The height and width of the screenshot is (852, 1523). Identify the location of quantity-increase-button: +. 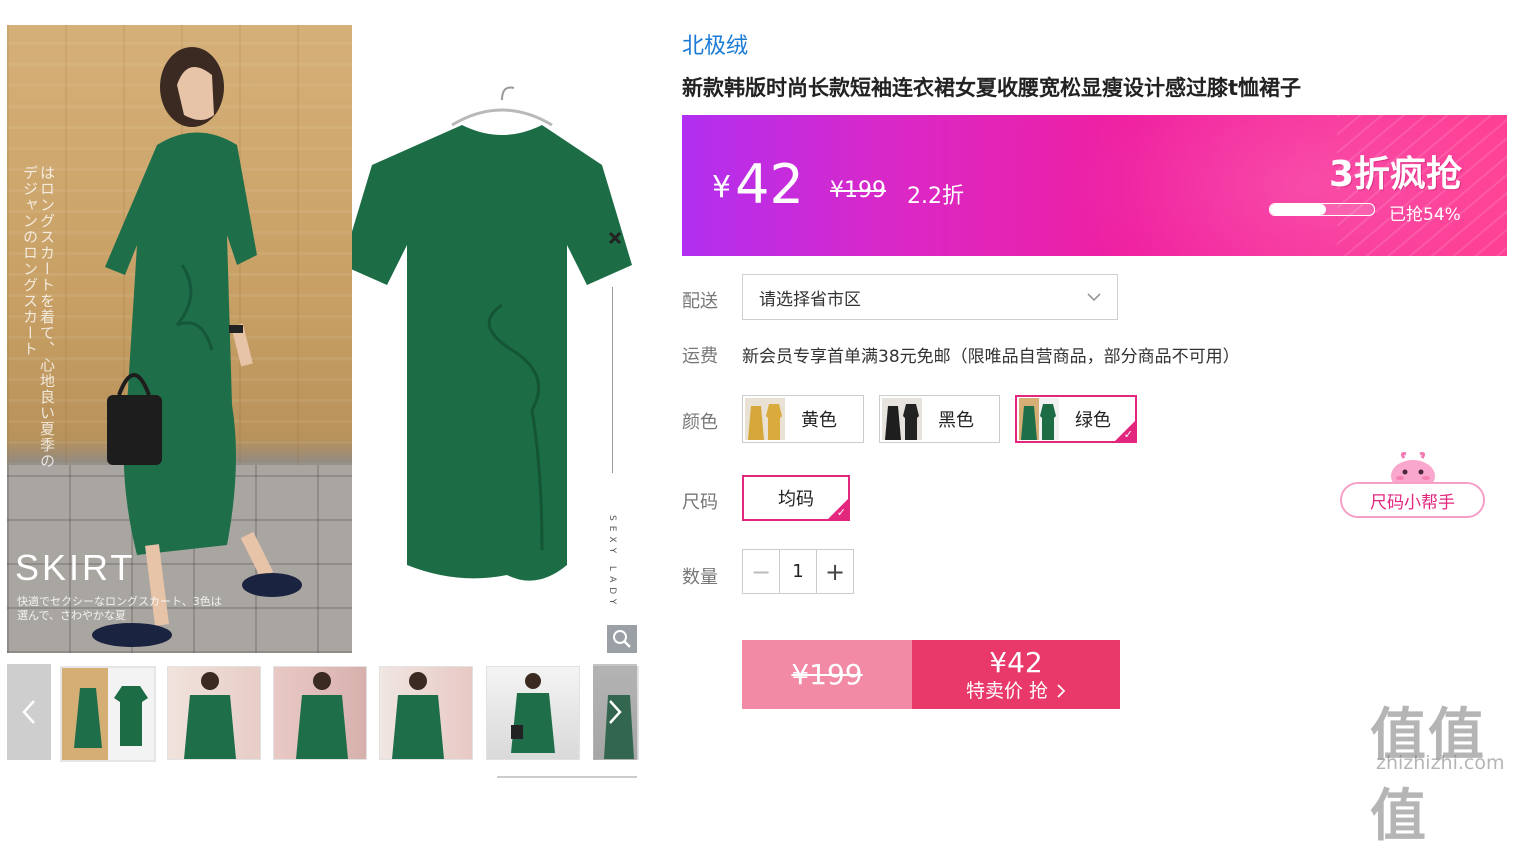
(834, 571).